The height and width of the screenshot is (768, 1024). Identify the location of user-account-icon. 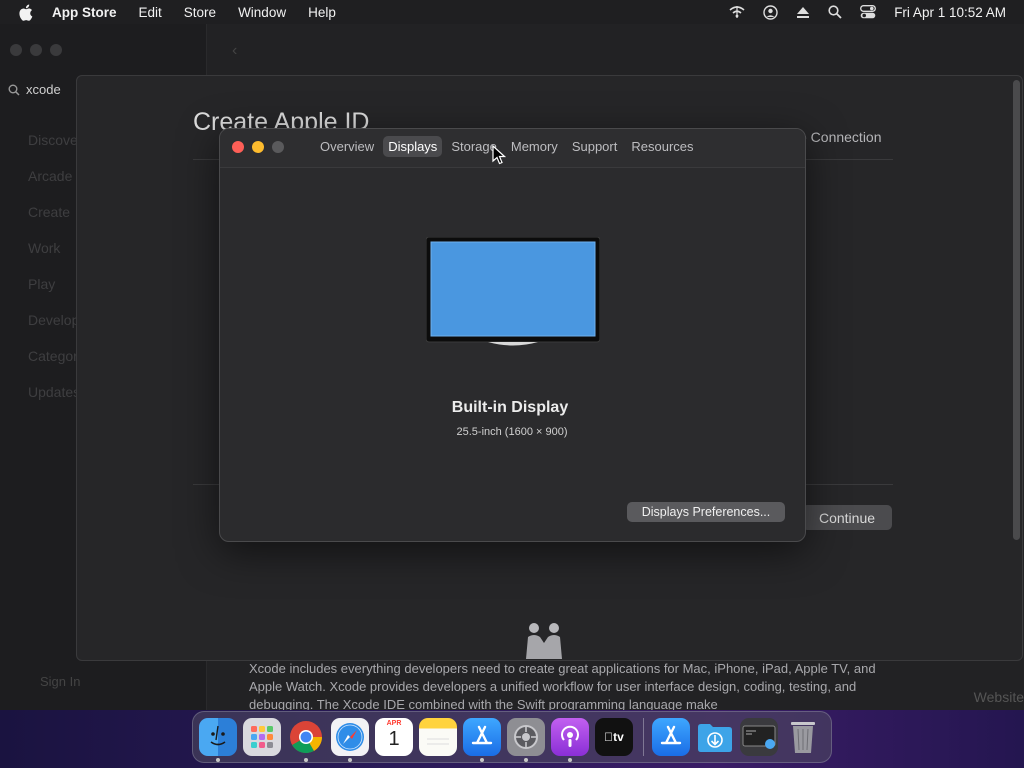
(770, 12).